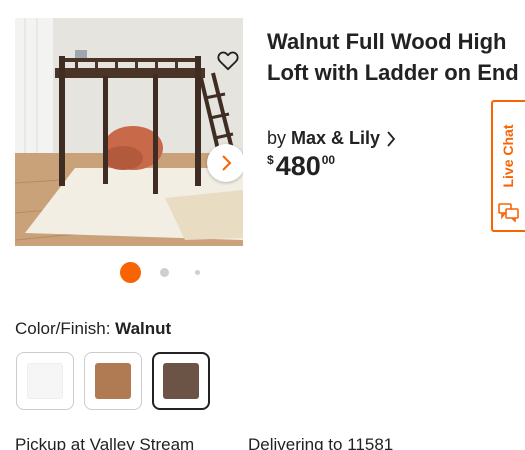 The height and width of the screenshot is (450, 525). Describe the element at coordinates (336, 138) in the screenshot. I see `brand-name: Max & Lily` at that location.